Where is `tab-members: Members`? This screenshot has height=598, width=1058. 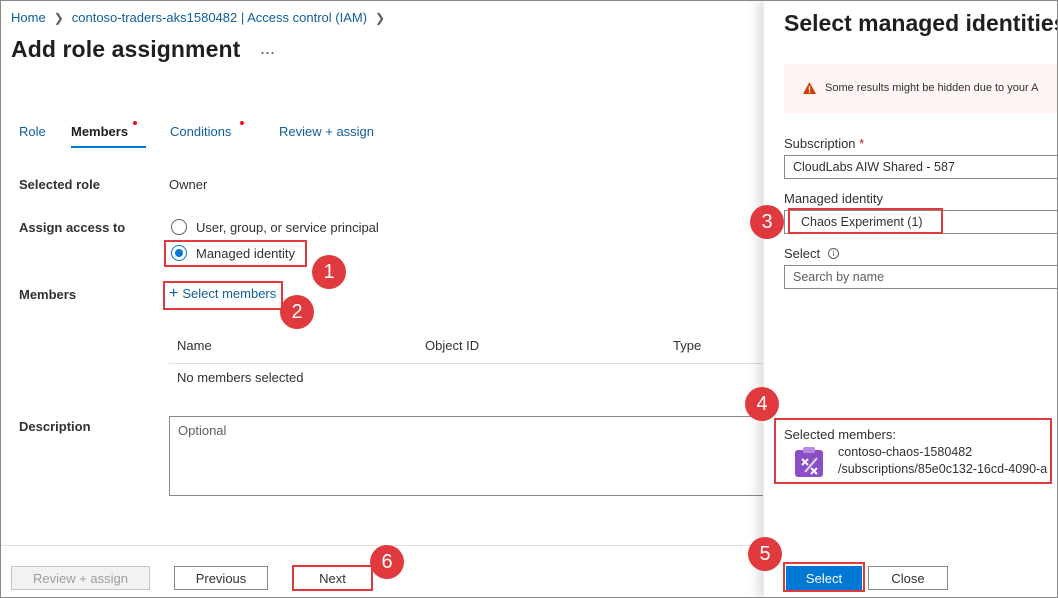 tab-members: Members is located at coordinates (99, 131).